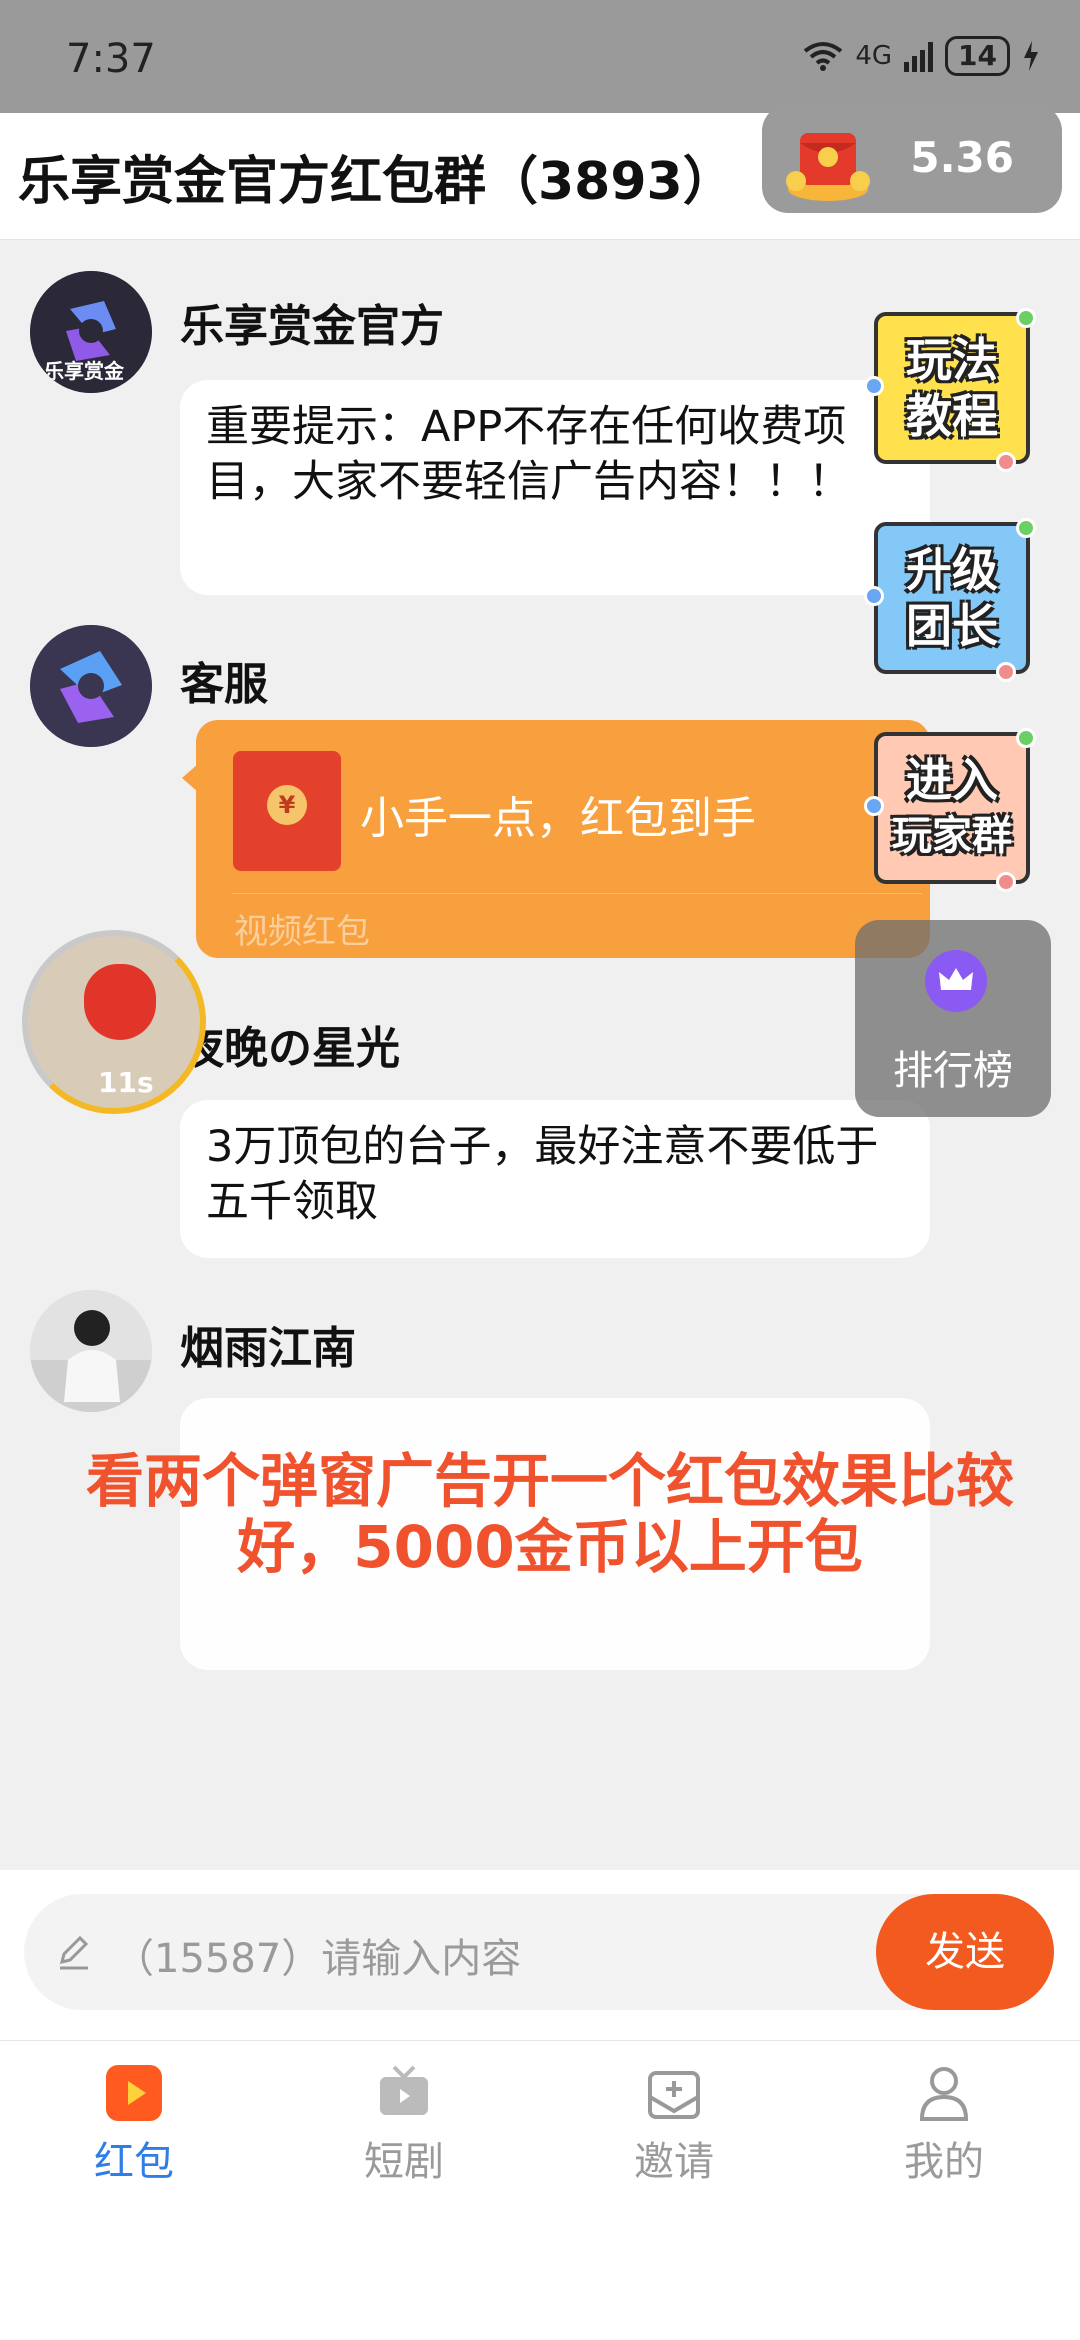  What do you see at coordinates (558, 818) in the screenshot?
I see `red-packet-title: 小手一点，红包到手` at bounding box center [558, 818].